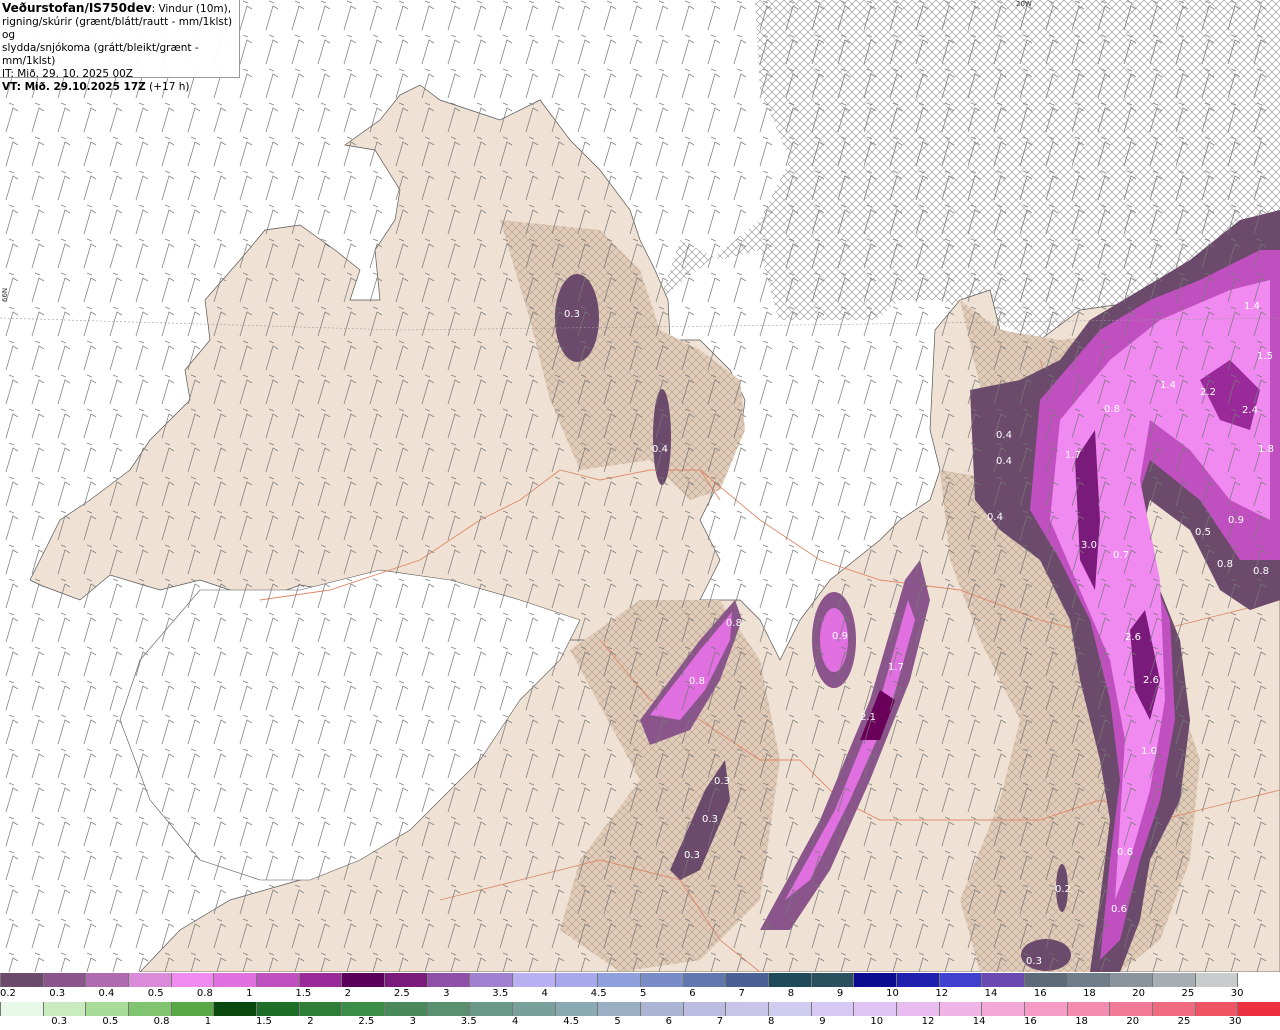 This screenshot has height=1030, width=1280. What do you see at coordinates (1265, 356) in the screenshot?
I see `precip-label: 1.5` at bounding box center [1265, 356].